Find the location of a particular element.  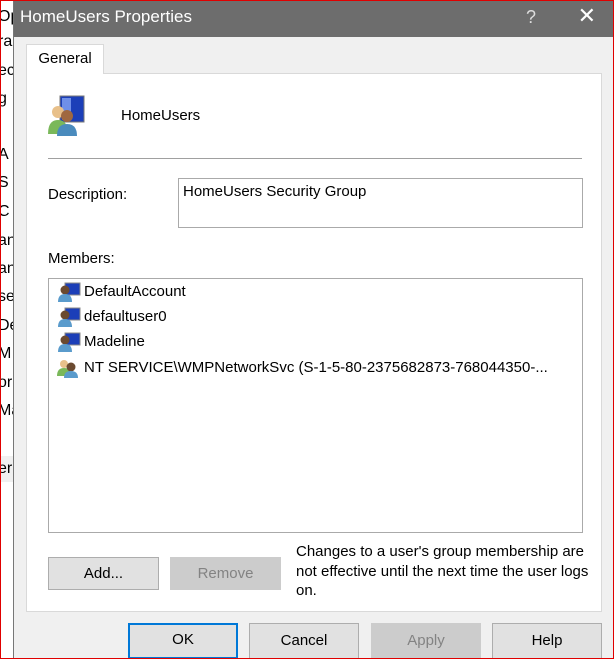

tab-general: General is located at coordinates (65, 59).